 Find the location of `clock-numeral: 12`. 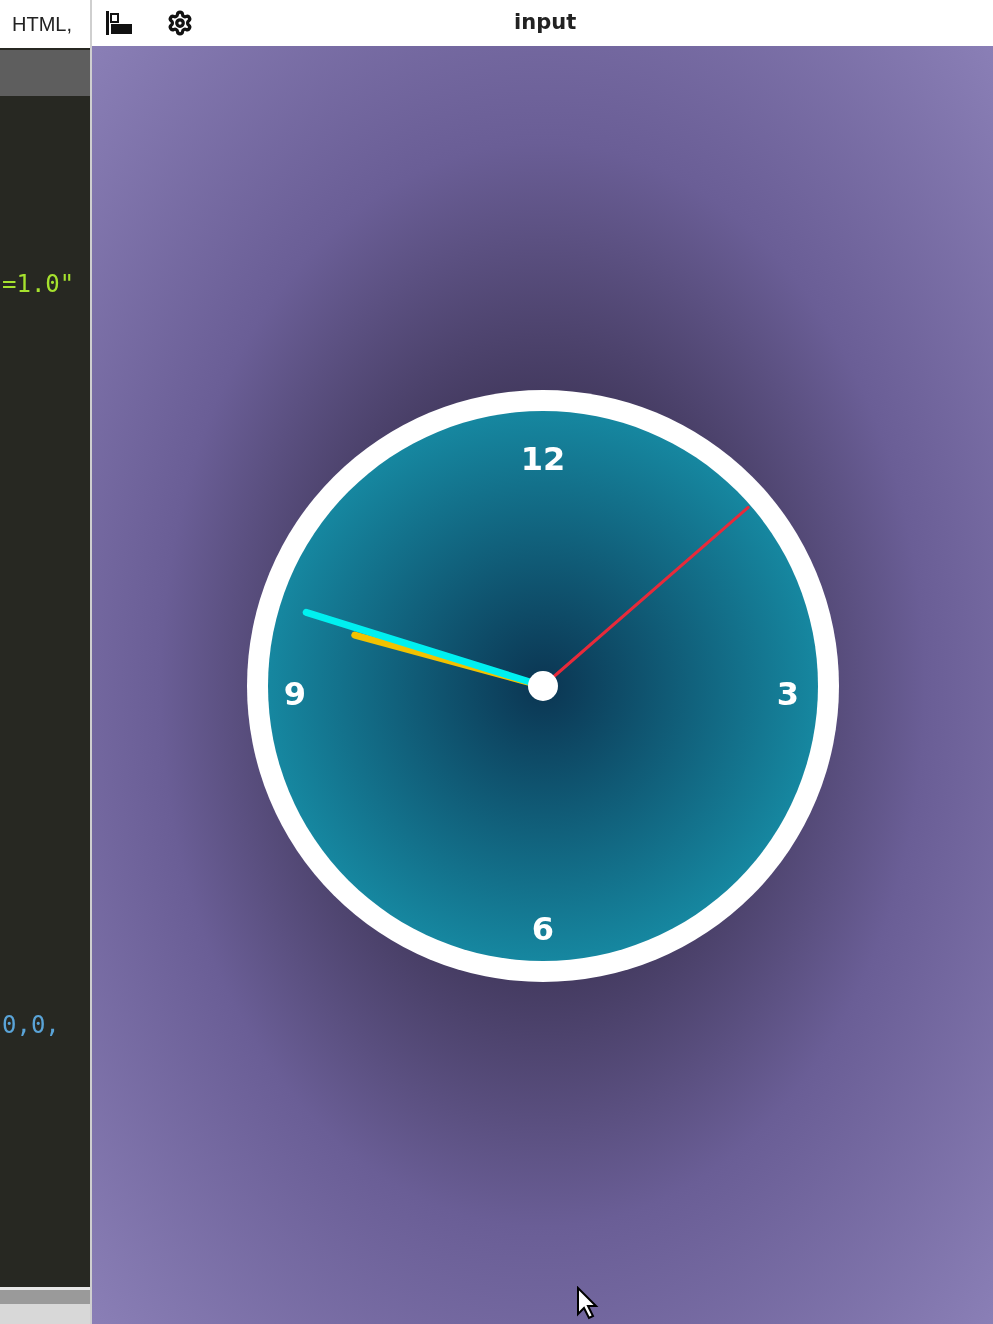

clock-numeral: 12 is located at coordinates (542, 459).